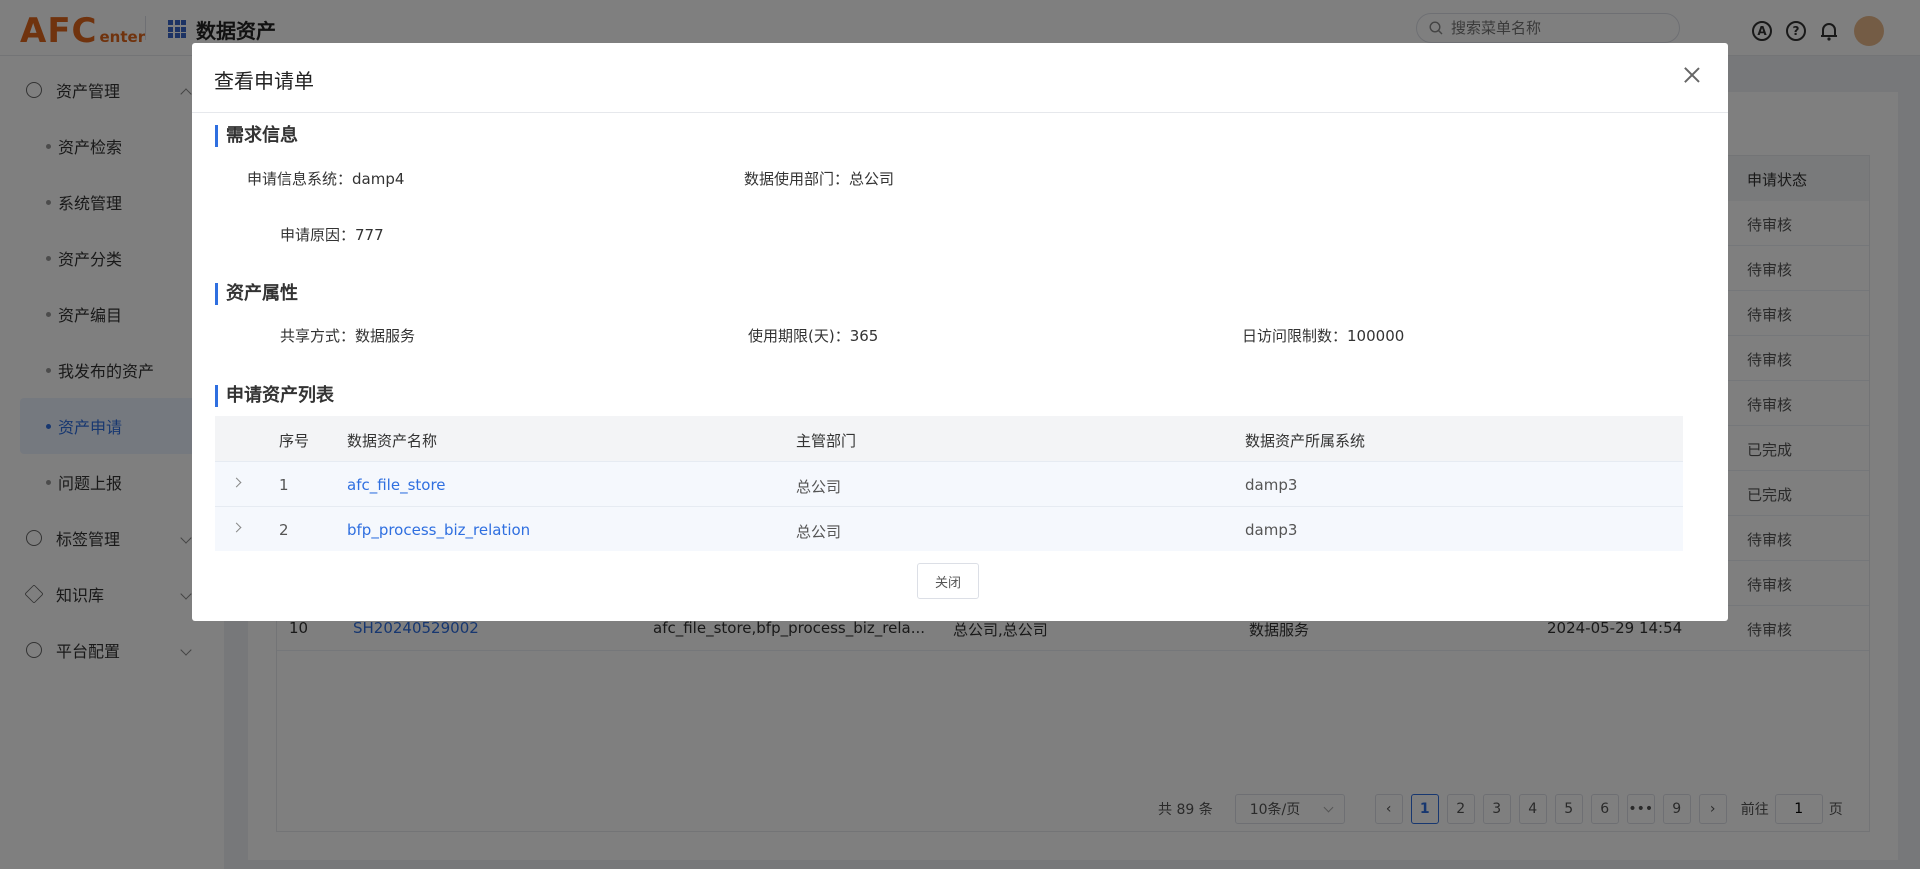  What do you see at coordinates (799, 336) in the screenshot?
I see `field-label: 使用期限(天)：` at bounding box center [799, 336].